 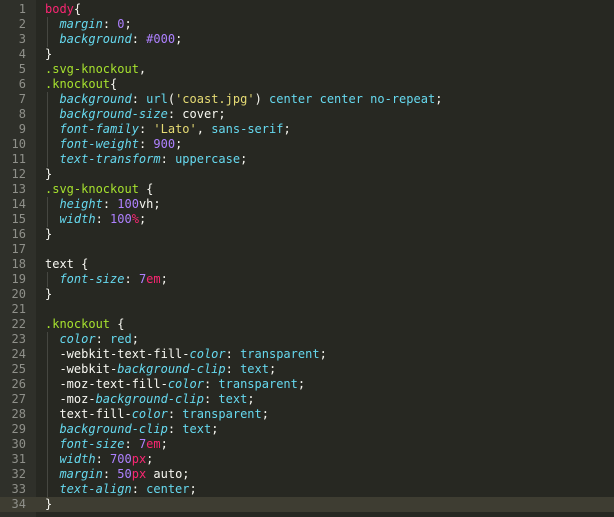 I want to click on code-token: red, so click(x=121, y=339).